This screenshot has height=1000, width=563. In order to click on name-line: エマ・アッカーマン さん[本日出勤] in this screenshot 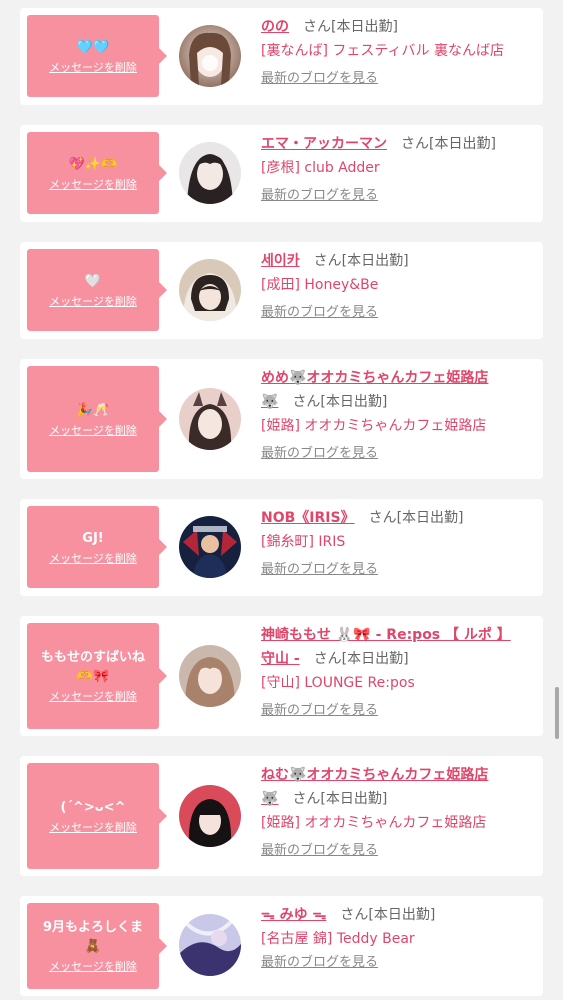, I will do `click(401, 144)`.